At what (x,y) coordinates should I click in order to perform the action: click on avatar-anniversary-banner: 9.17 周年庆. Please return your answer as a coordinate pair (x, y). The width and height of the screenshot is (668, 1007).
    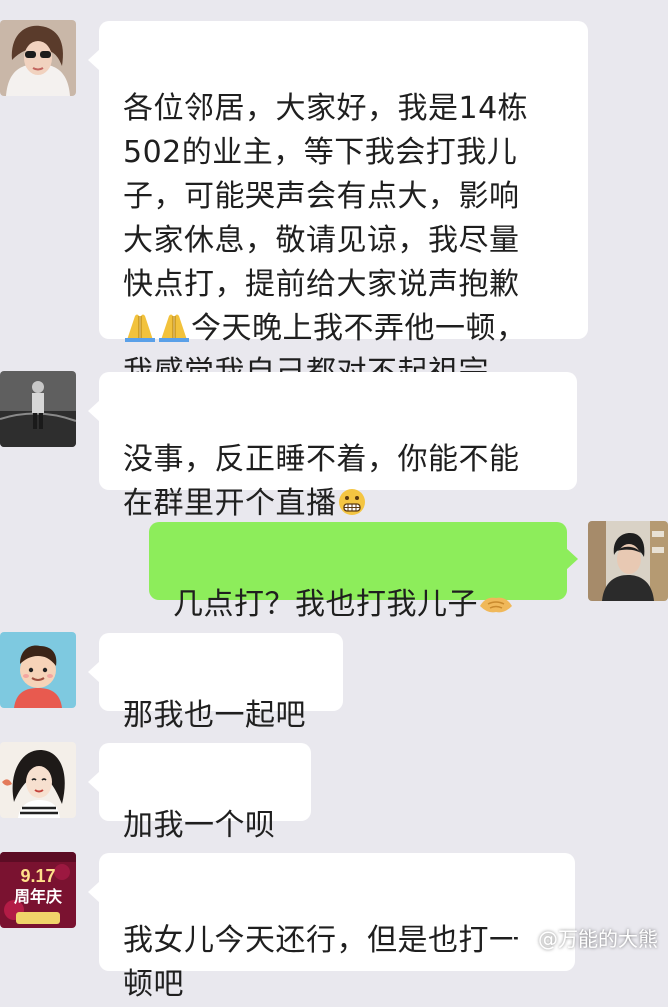
    Looking at the image, I should click on (38, 890).